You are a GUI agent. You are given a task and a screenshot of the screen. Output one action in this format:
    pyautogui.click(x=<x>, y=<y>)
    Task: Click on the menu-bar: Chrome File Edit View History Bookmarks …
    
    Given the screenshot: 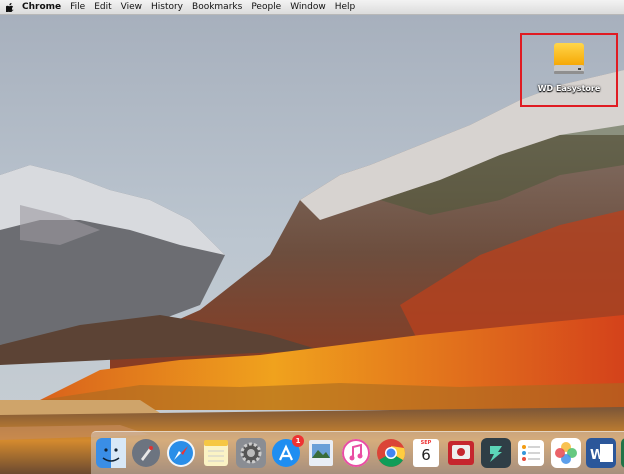 What is the action you would take?
    pyautogui.click(x=312, y=7)
    